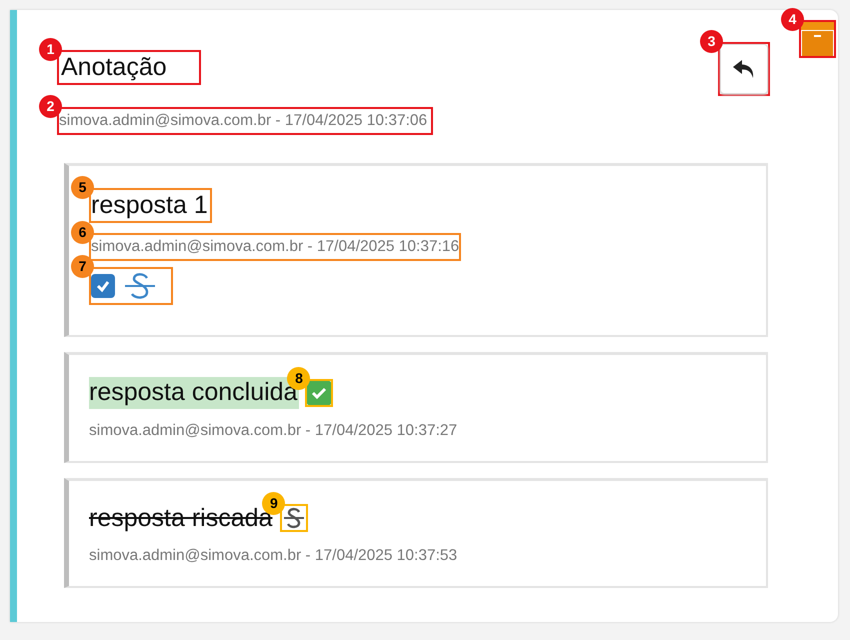  What do you see at coordinates (82, 187) in the screenshot?
I see `callout-badge: 5` at bounding box center [82, 187].